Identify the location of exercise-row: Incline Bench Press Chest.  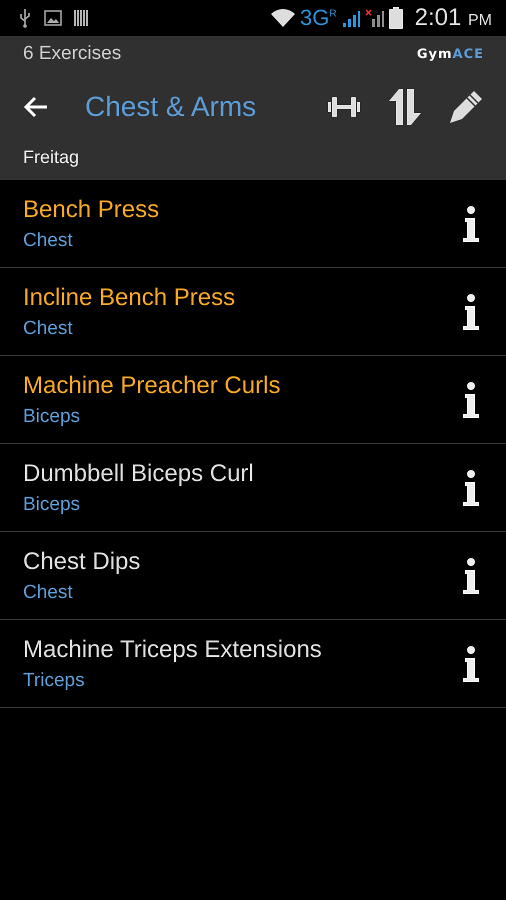
(253, 312).